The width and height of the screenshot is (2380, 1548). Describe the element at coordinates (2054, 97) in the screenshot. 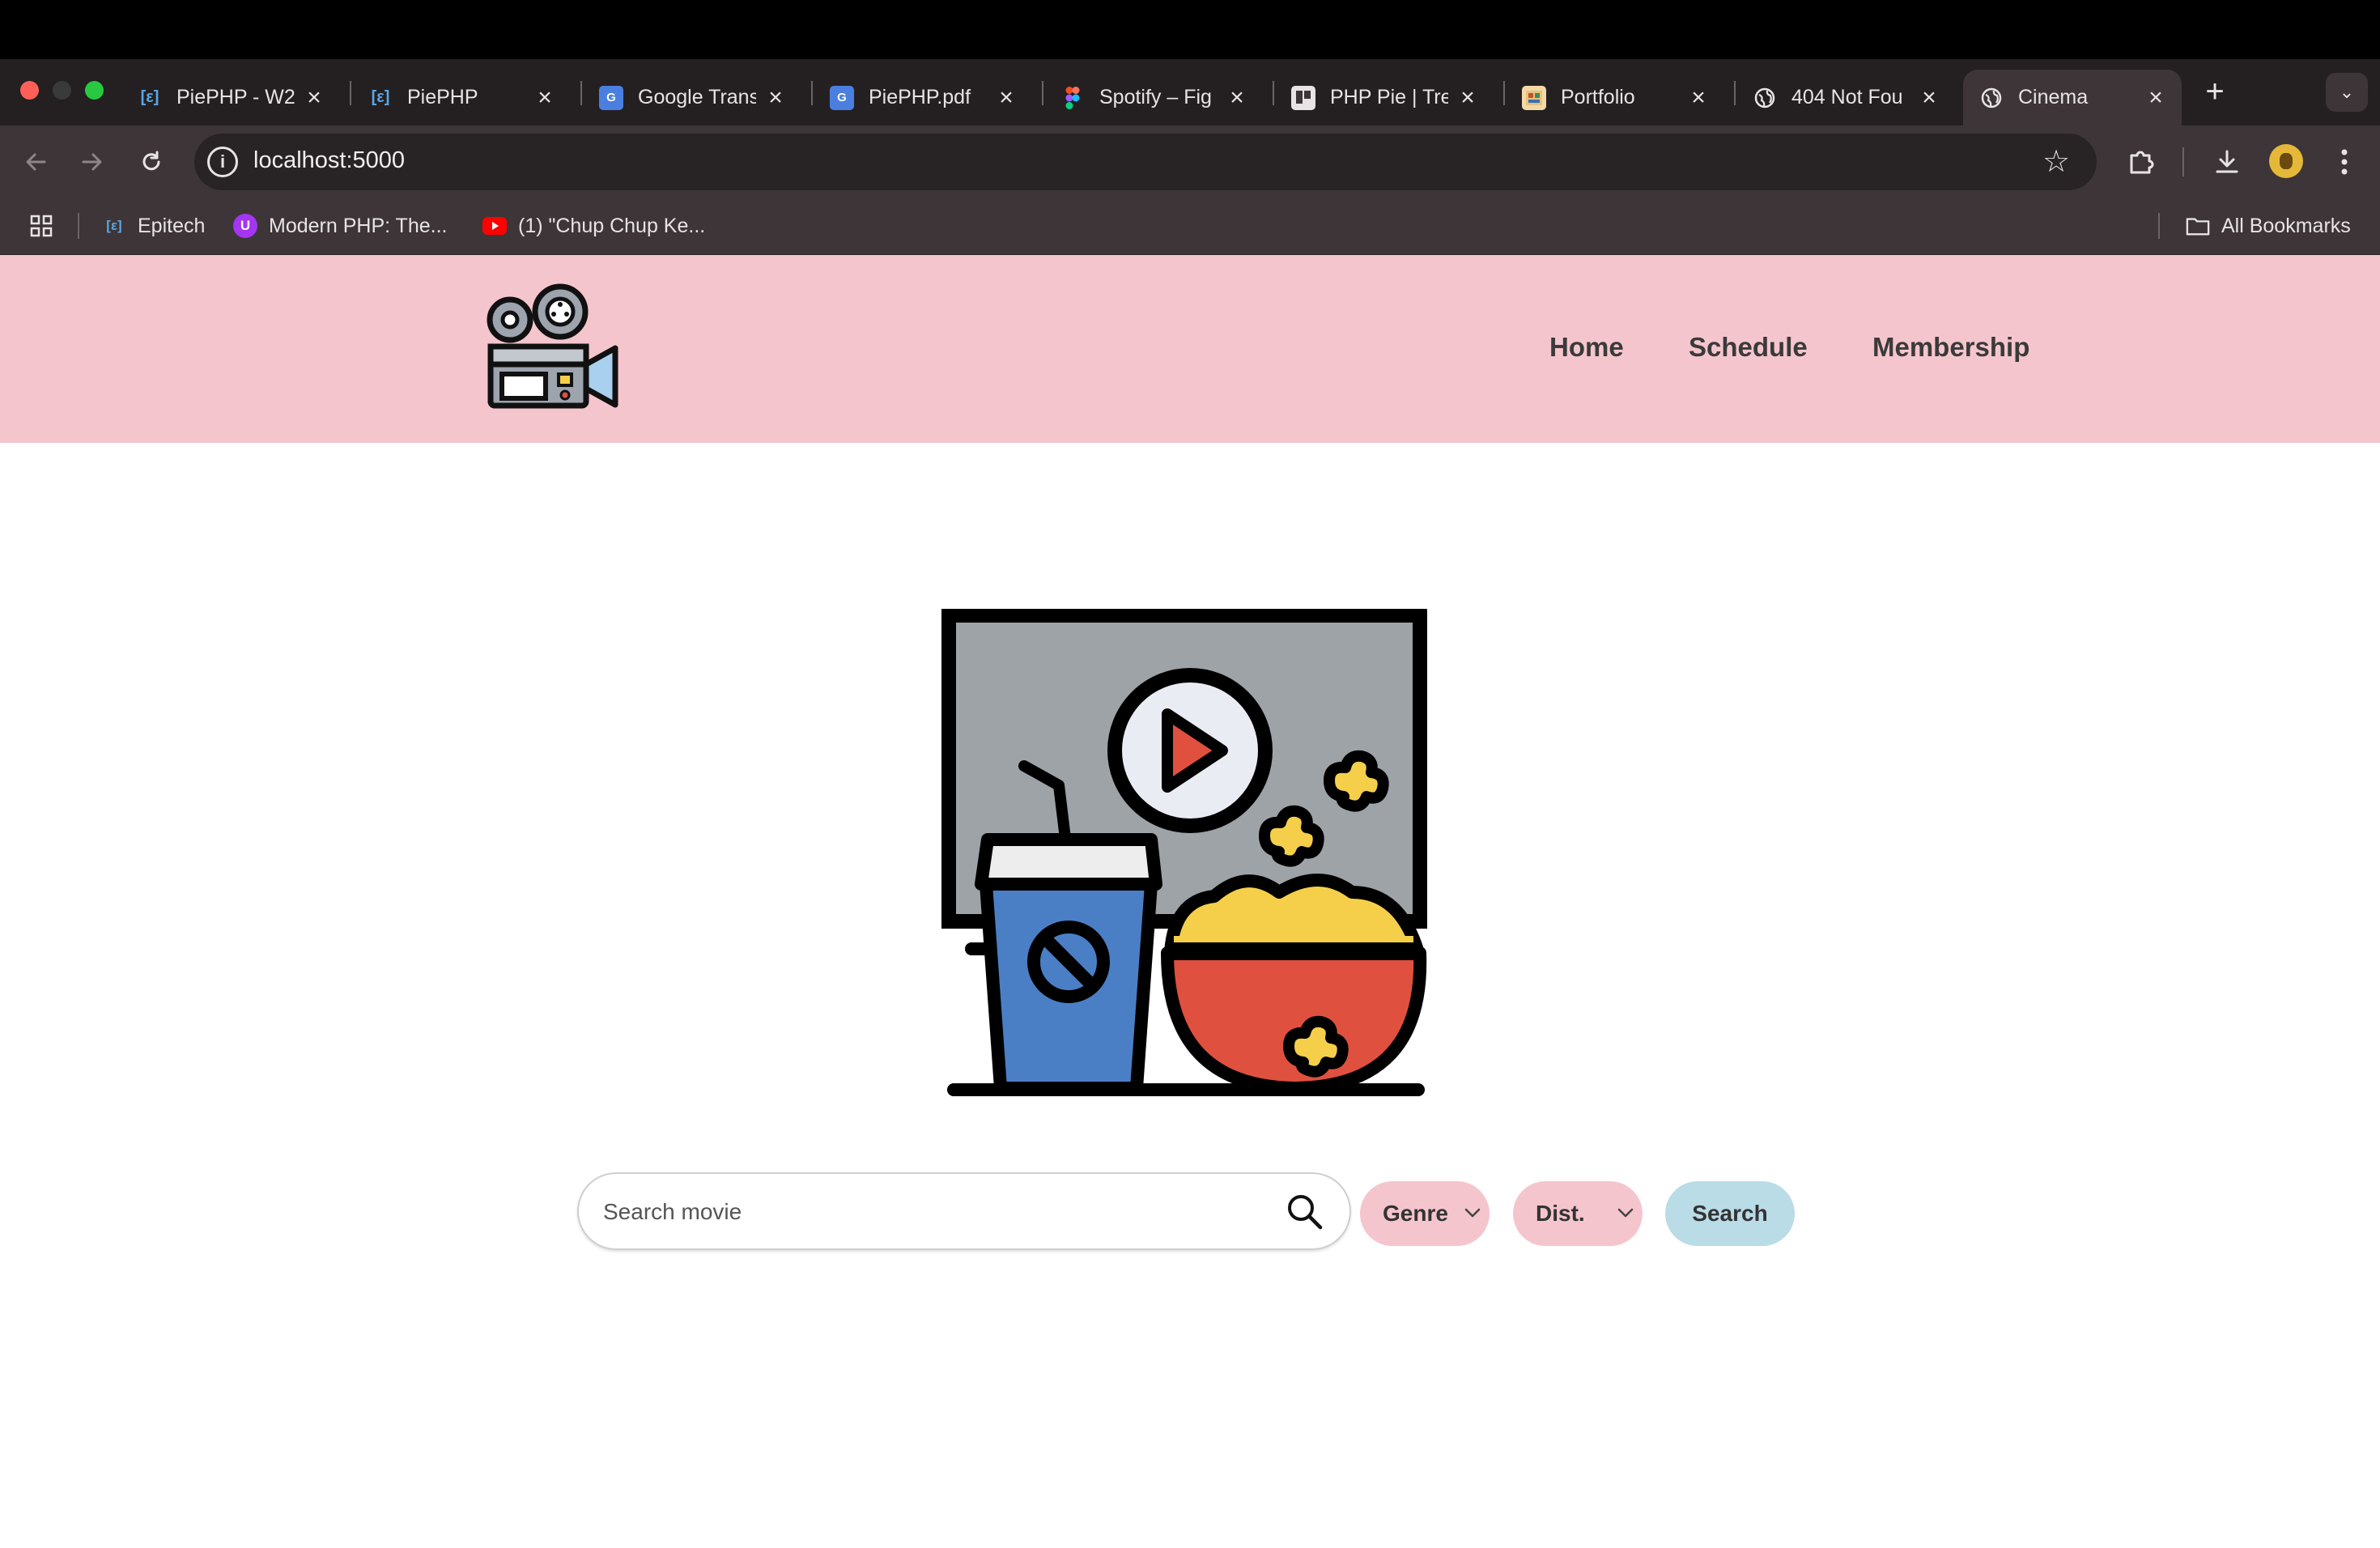

I see `tab-title: Cinema` at that location.